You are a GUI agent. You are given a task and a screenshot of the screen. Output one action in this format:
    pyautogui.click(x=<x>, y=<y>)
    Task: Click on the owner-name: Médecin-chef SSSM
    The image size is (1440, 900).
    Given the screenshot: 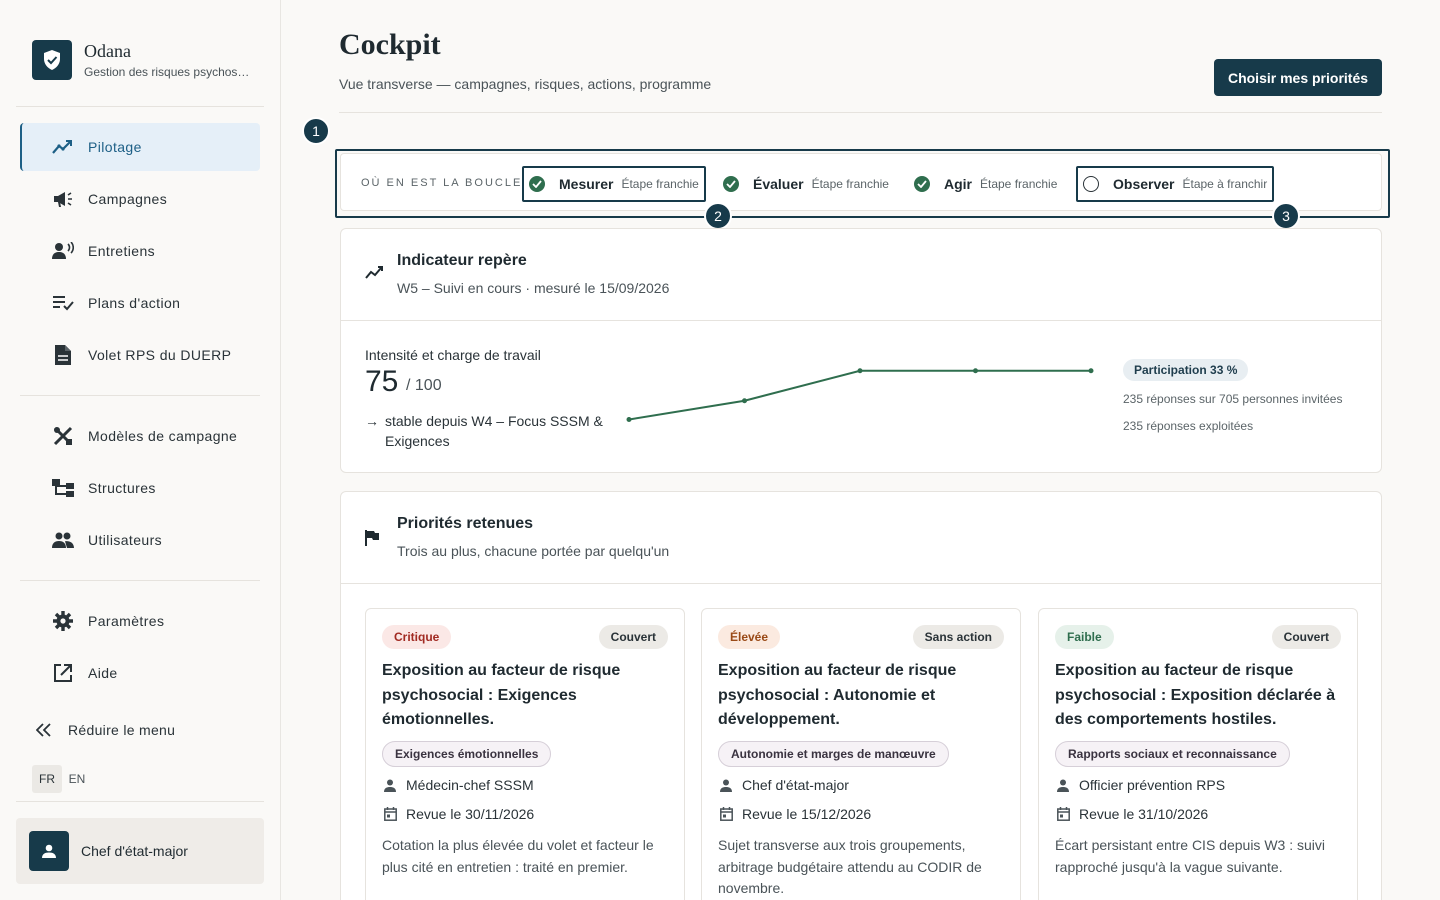 What is the action you would take?
    pyautogui.click(x=470, y=785)
    